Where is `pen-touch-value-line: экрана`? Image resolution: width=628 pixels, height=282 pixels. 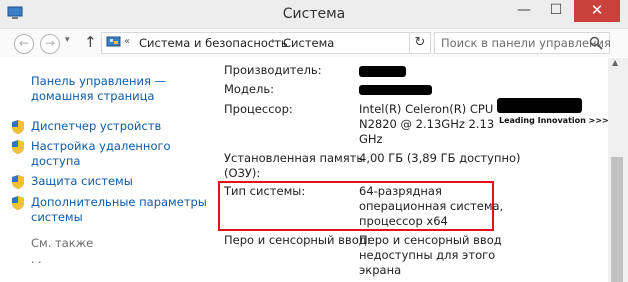 pen-touch-value-line: экрана is located at coordinates (380, 270).